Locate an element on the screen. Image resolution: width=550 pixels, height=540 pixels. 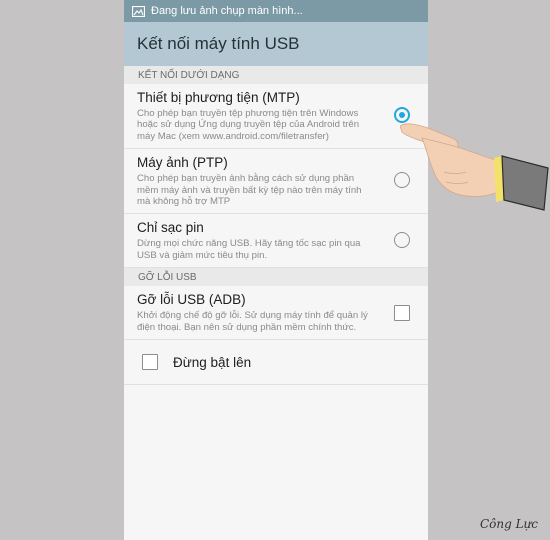
section-header-label: KẾT NỐI DƯỚI DẠNG is located at coordinates (189, 75).